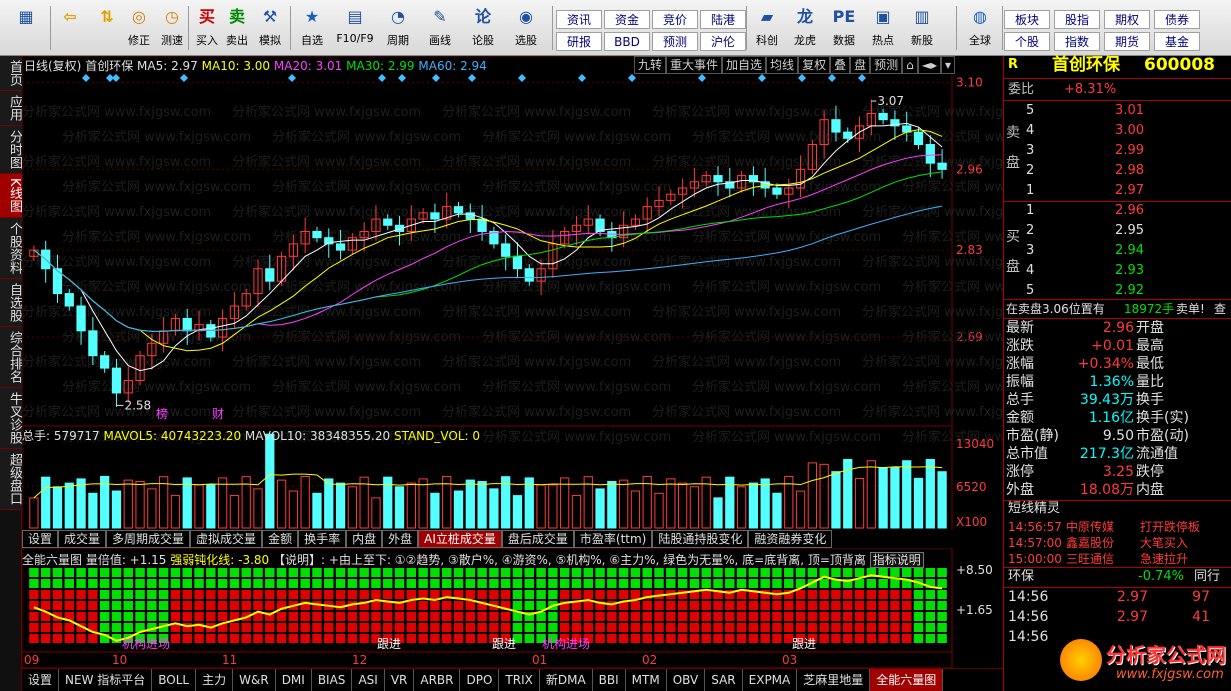  What do you see at coordinates (700, 539) in the screenshot?
I see `volume-tab-11: 陆股通持股变化` at bounding box center [700, 539].